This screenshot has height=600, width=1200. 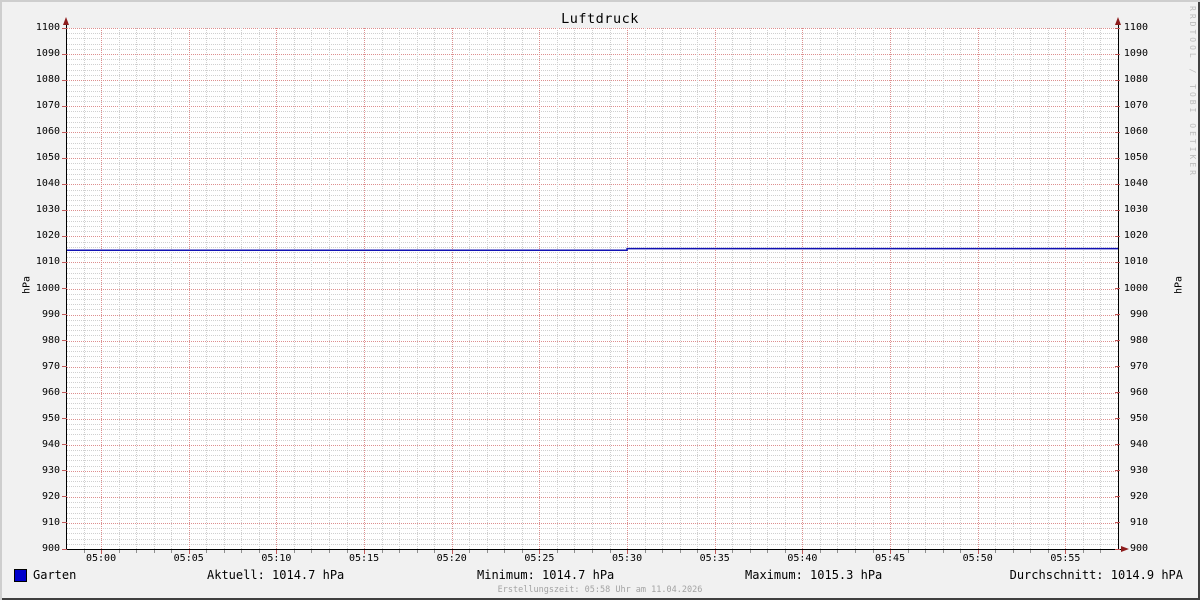 I want to click on x-axis-tick-label: 05:20, so click(x=451, y=558).